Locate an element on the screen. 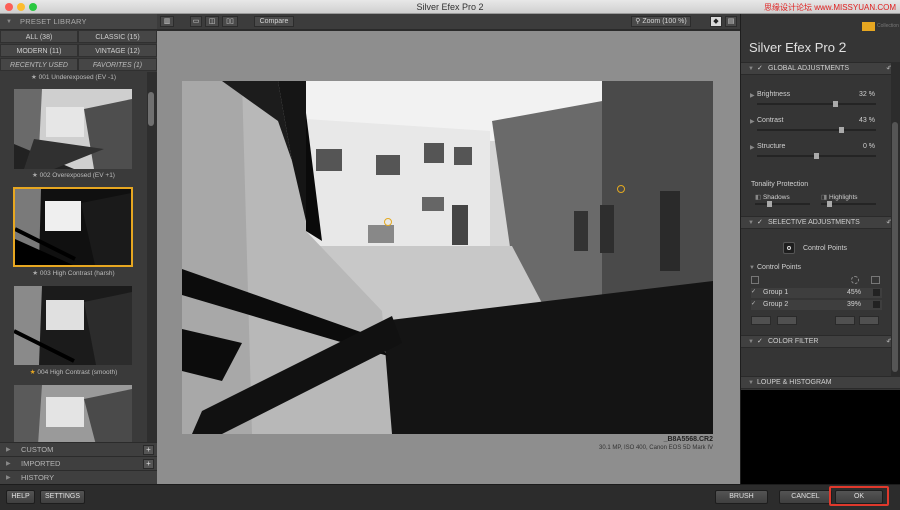  adjustments-scrollbar is located at coordinates (895, 219).